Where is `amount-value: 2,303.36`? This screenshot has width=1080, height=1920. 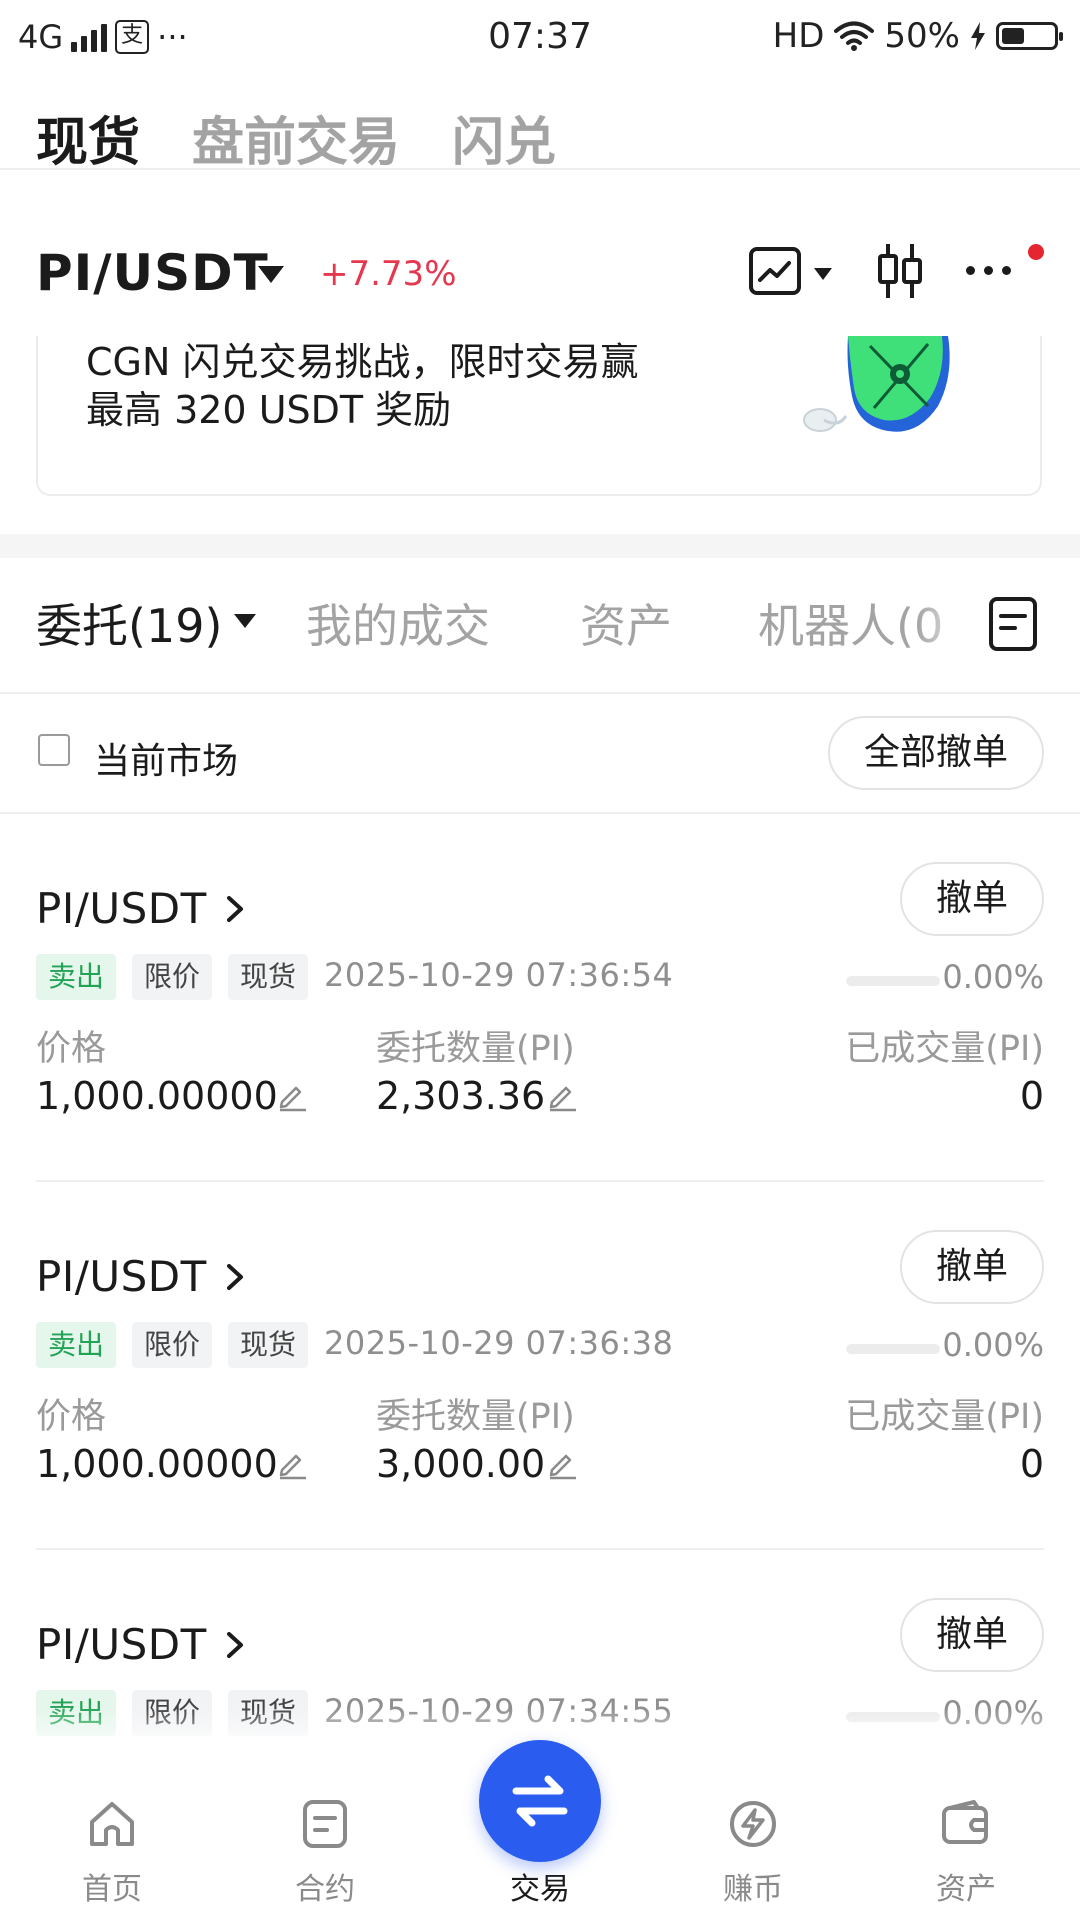
amount-value: 2,303.36 is located at coordinates (461, 1096).